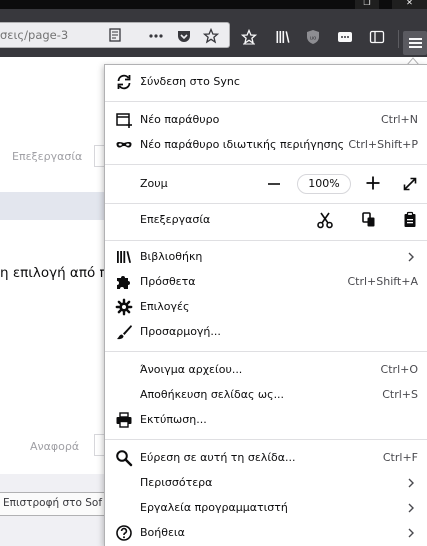 This screenshot has height=546, width=427. Describe the element at coordinates (383, 144) in the screenshot. I see `new-private-window-shortcut: Ctrl+Shift+P` at that location.